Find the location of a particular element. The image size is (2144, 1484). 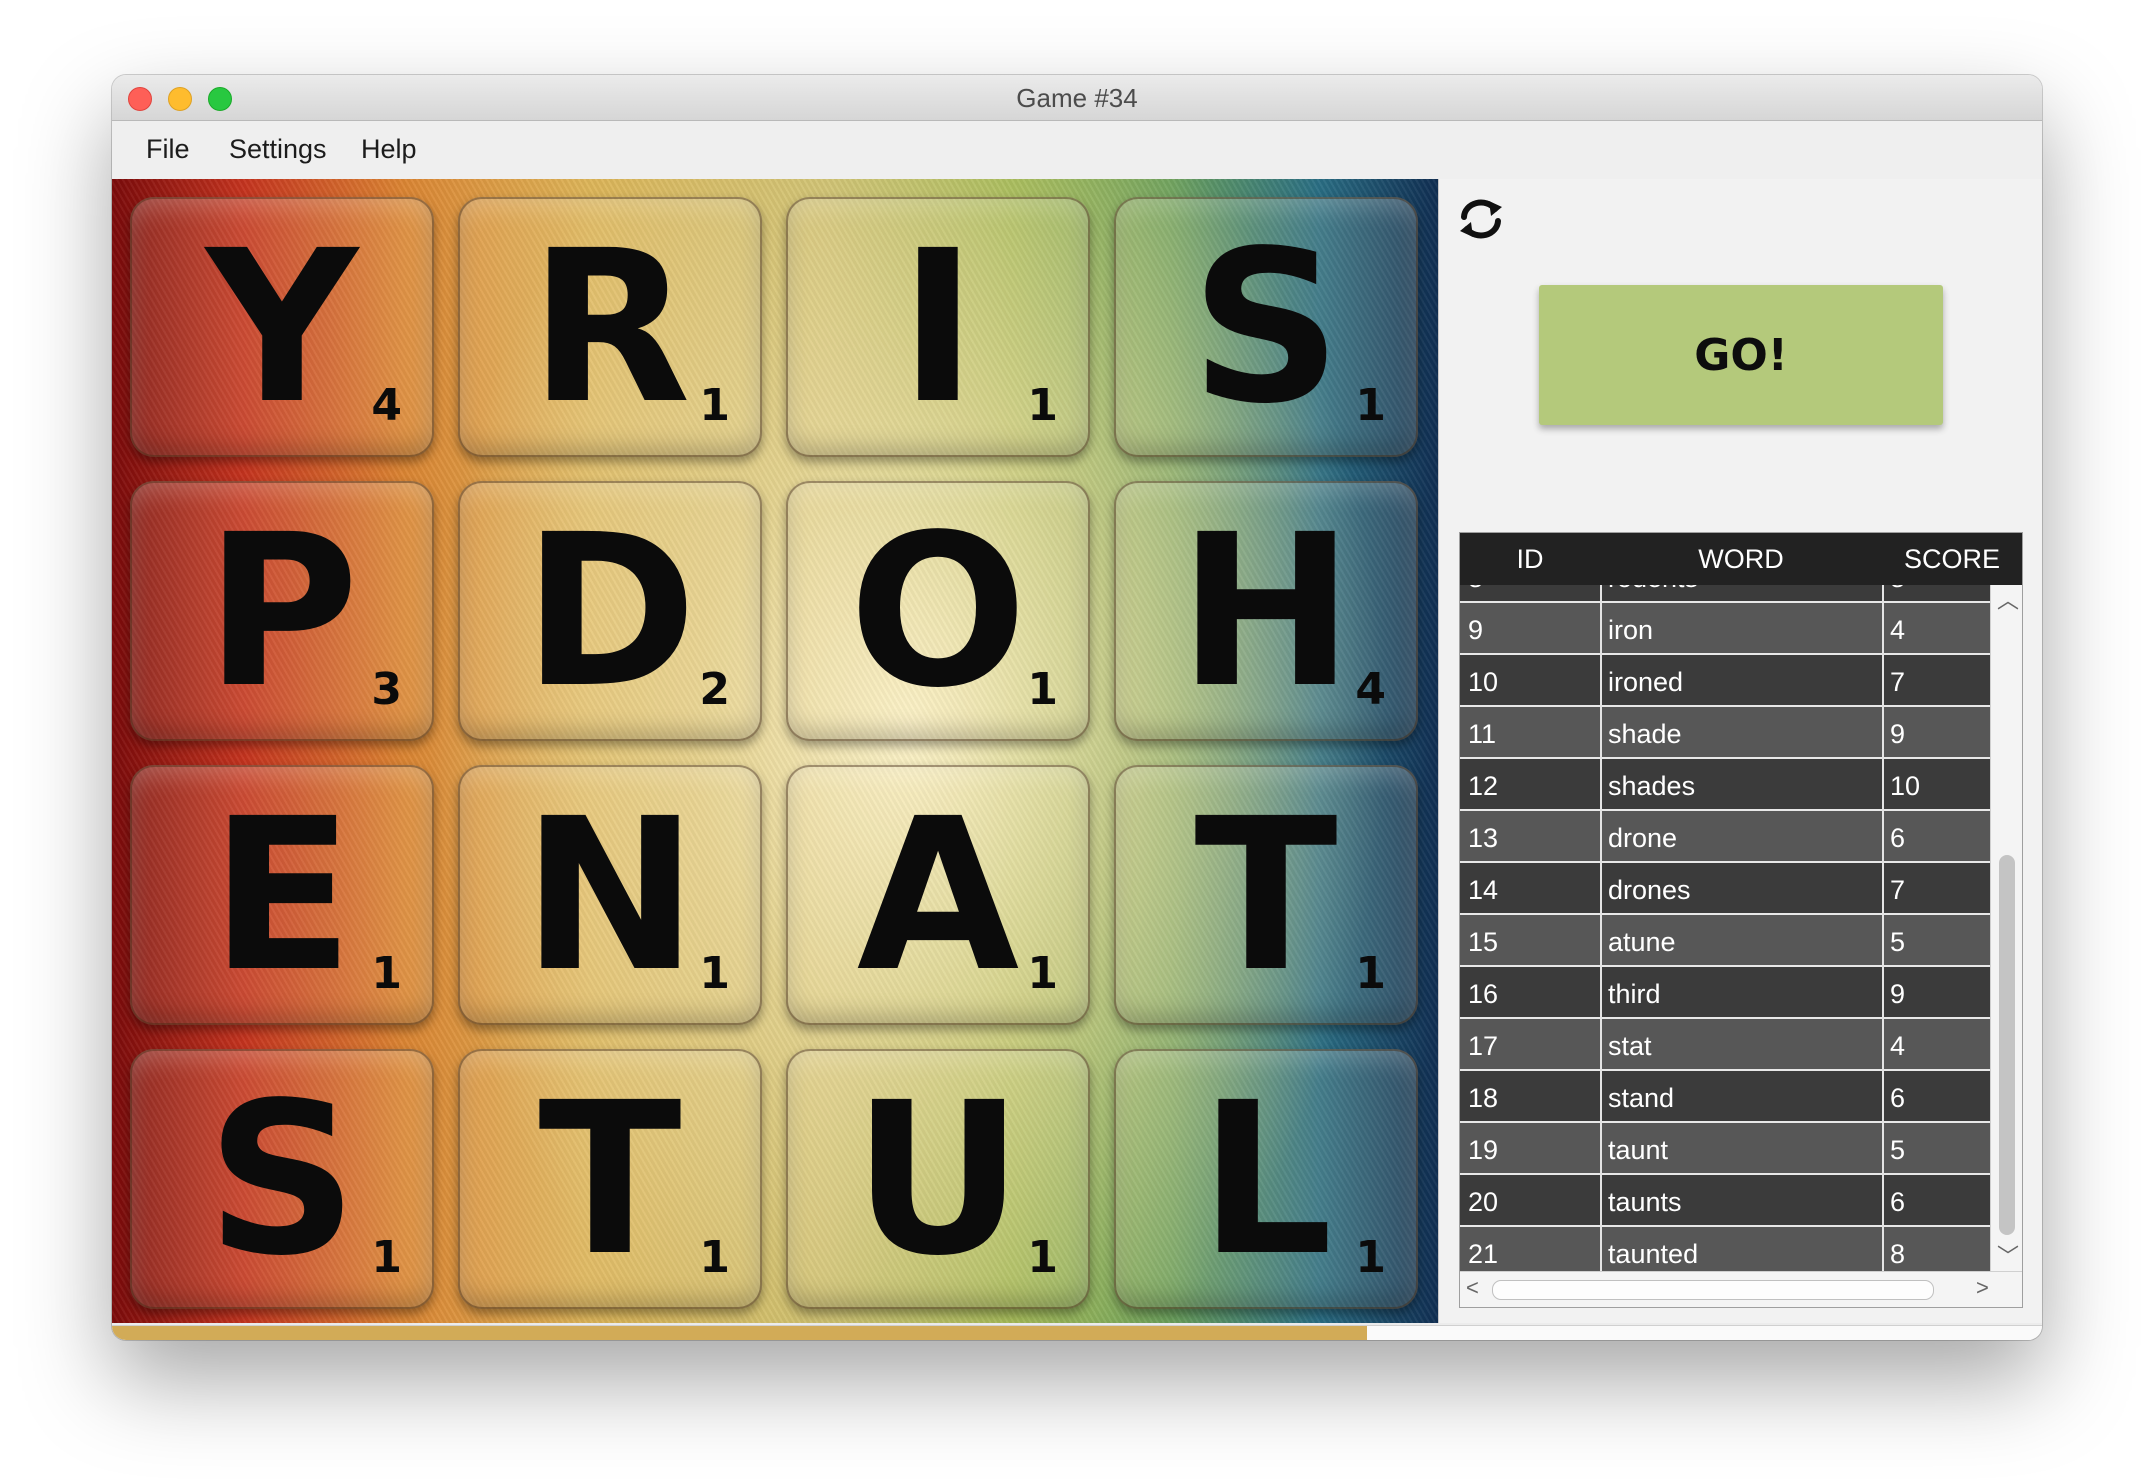

cell-score: 9 is located at coordinates (1898, 734).